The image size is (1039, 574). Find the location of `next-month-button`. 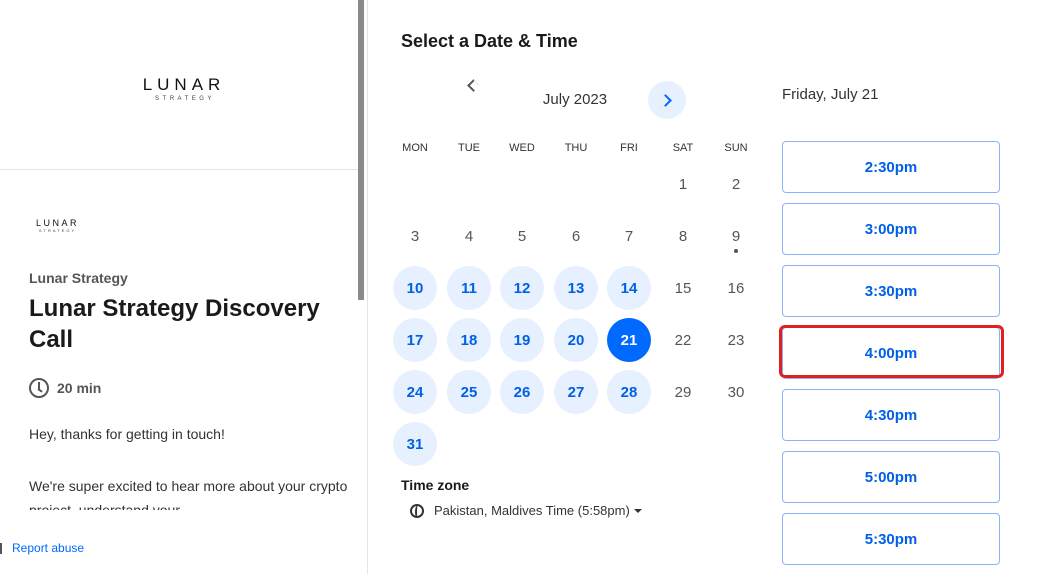

next-month-button is located at coordinates (667, 100).